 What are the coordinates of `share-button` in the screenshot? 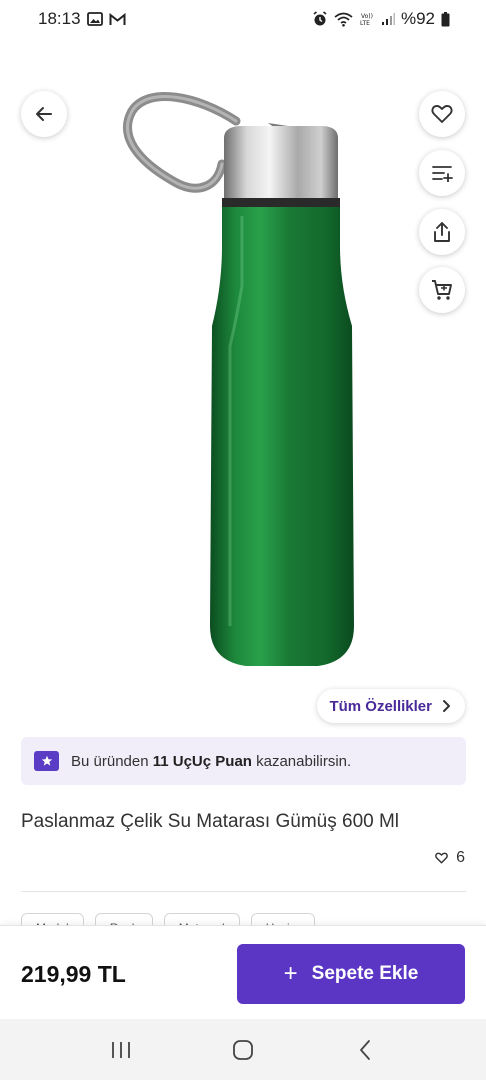 It's located at (442, 232).